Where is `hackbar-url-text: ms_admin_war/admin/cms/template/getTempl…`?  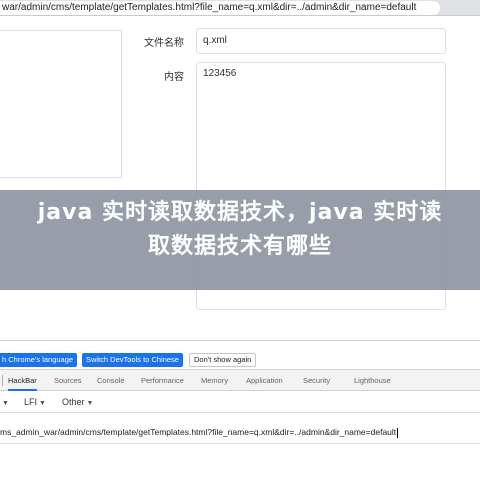
hackbar-url-text: ms_admin_war/admin/cms/template/getTempl… is located at coordinates (198, 432).